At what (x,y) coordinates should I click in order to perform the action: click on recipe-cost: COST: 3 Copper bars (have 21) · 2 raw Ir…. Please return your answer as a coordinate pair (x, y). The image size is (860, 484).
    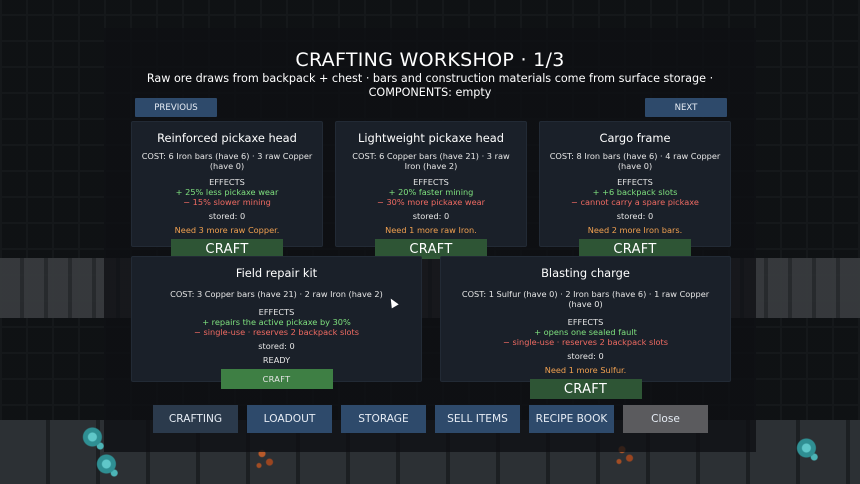
    Looking at the image, I should click on (276, 294).